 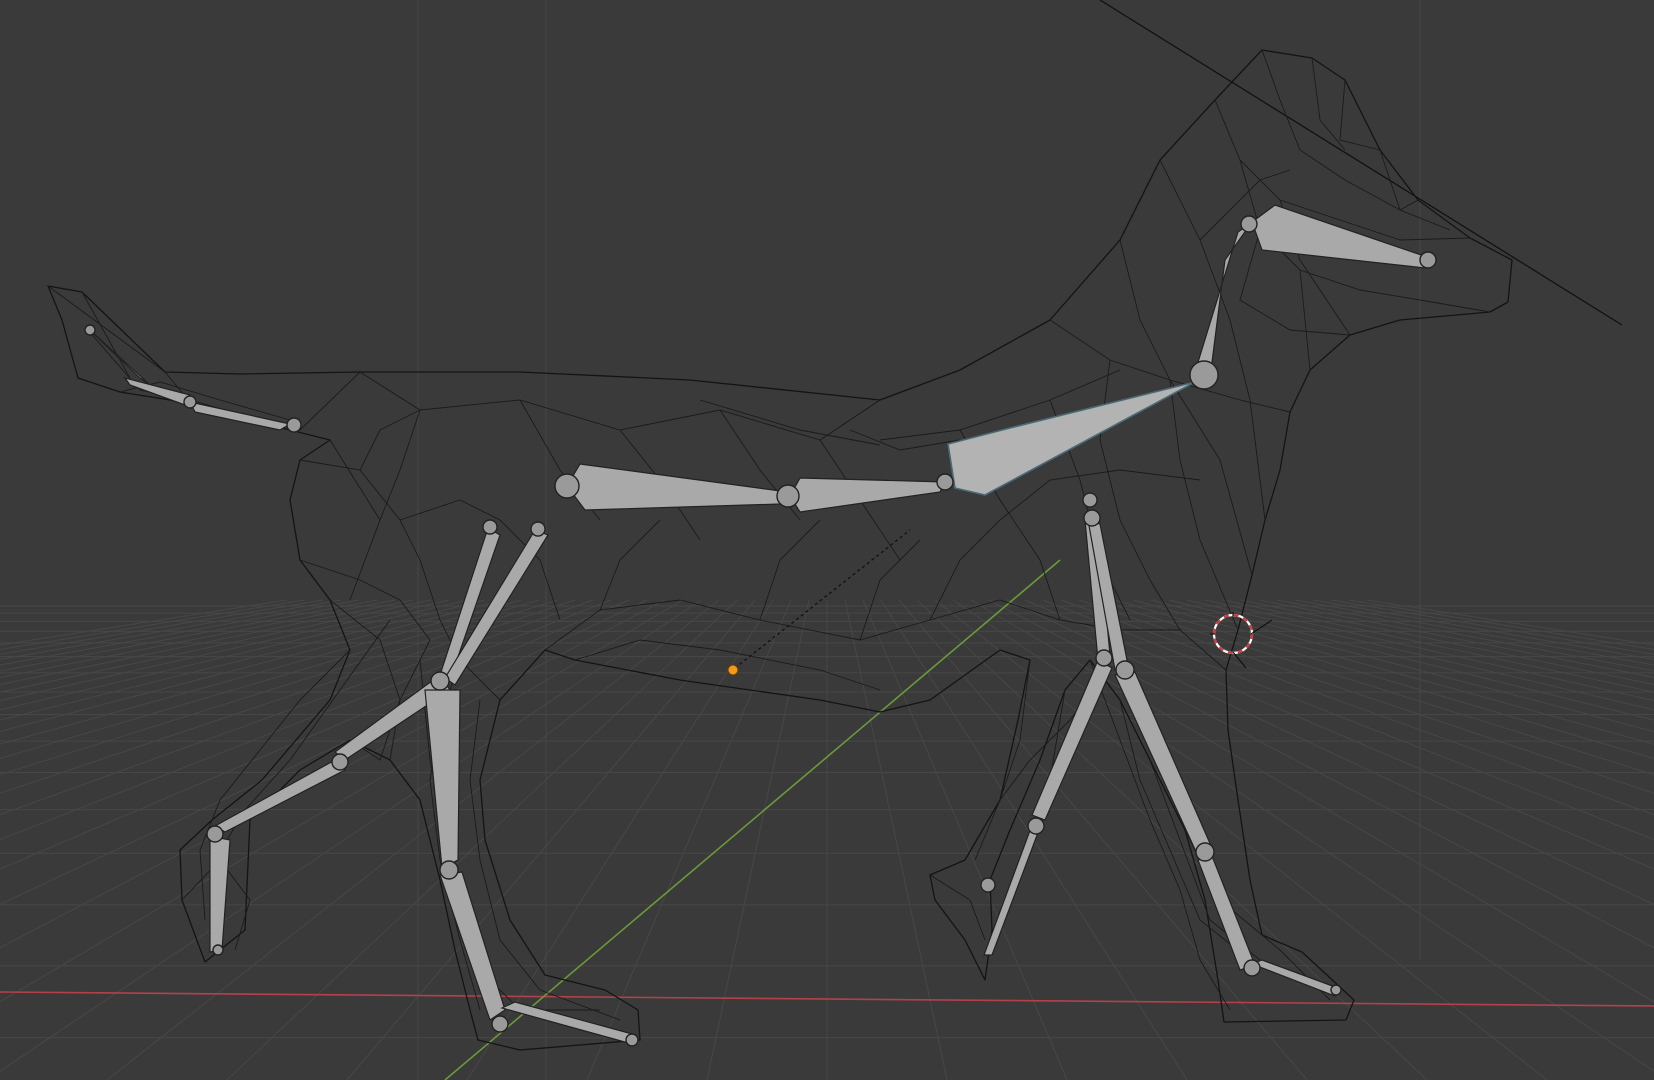 I want to click on joint-front-left-elbow, so click(x=1104, y=658).